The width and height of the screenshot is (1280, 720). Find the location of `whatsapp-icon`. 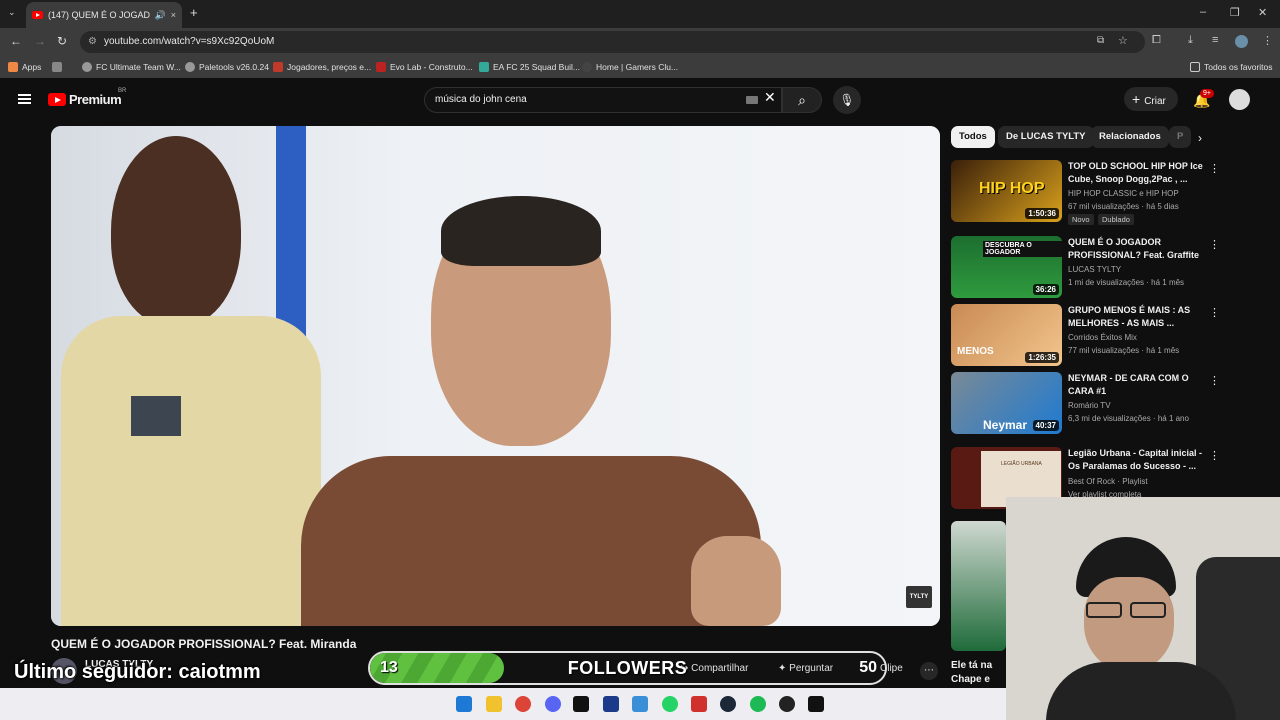

whatsapp-icon is located at coordinates (670, 704).